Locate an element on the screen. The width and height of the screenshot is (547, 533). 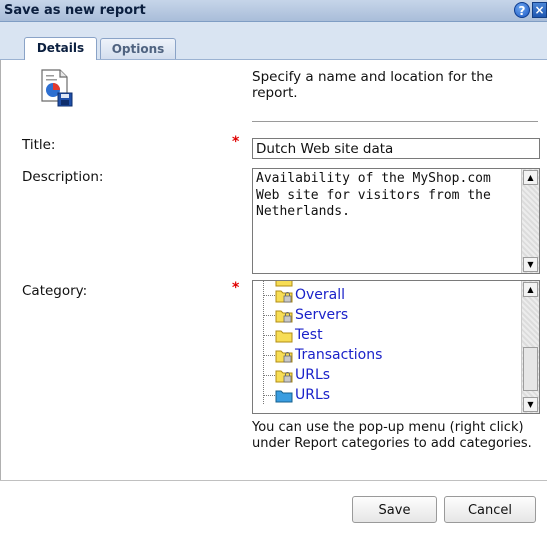
category-label: Category: is located at coordinates (55, 291).